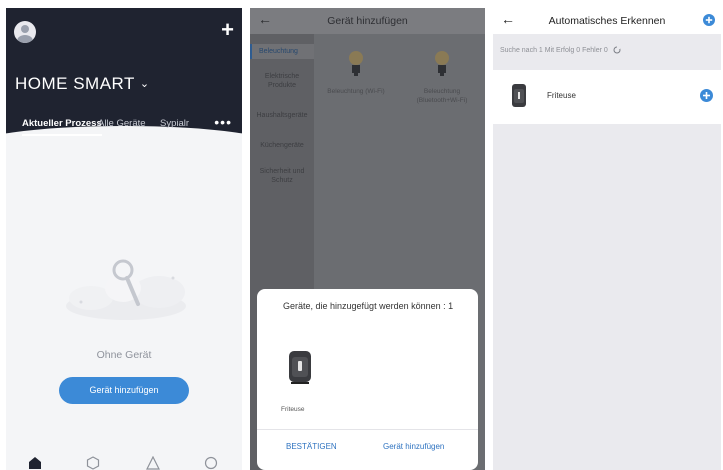 The width and height of the screenshot is (723, 470). What do you see at coordinates (367, 429) in the screenshot?
I see `divider` at bounding box center [367, 429].